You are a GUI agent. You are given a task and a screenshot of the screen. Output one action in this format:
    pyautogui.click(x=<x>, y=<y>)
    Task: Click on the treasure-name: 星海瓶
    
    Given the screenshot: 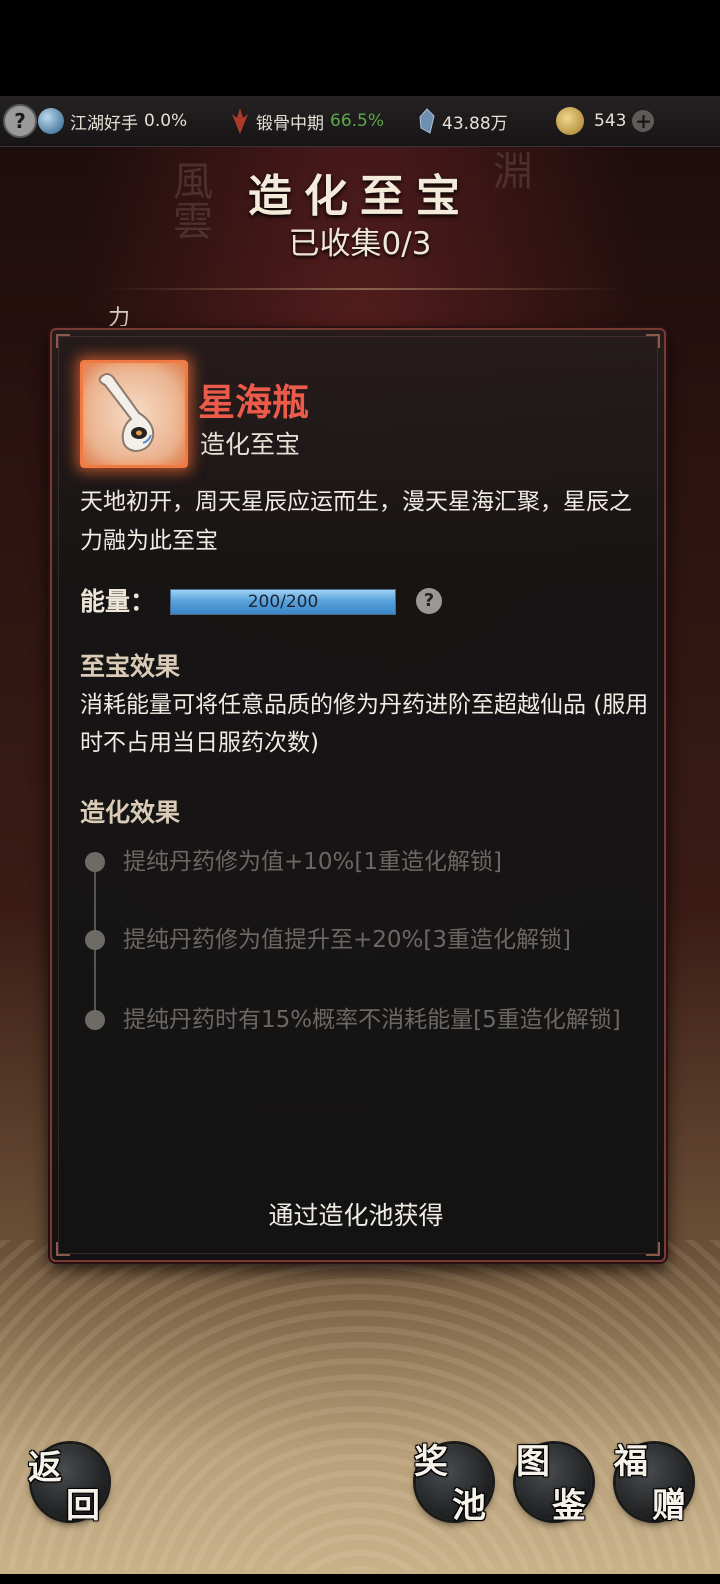 What is the action you would take?
    pyautogui.click(x=253, y=402)
    